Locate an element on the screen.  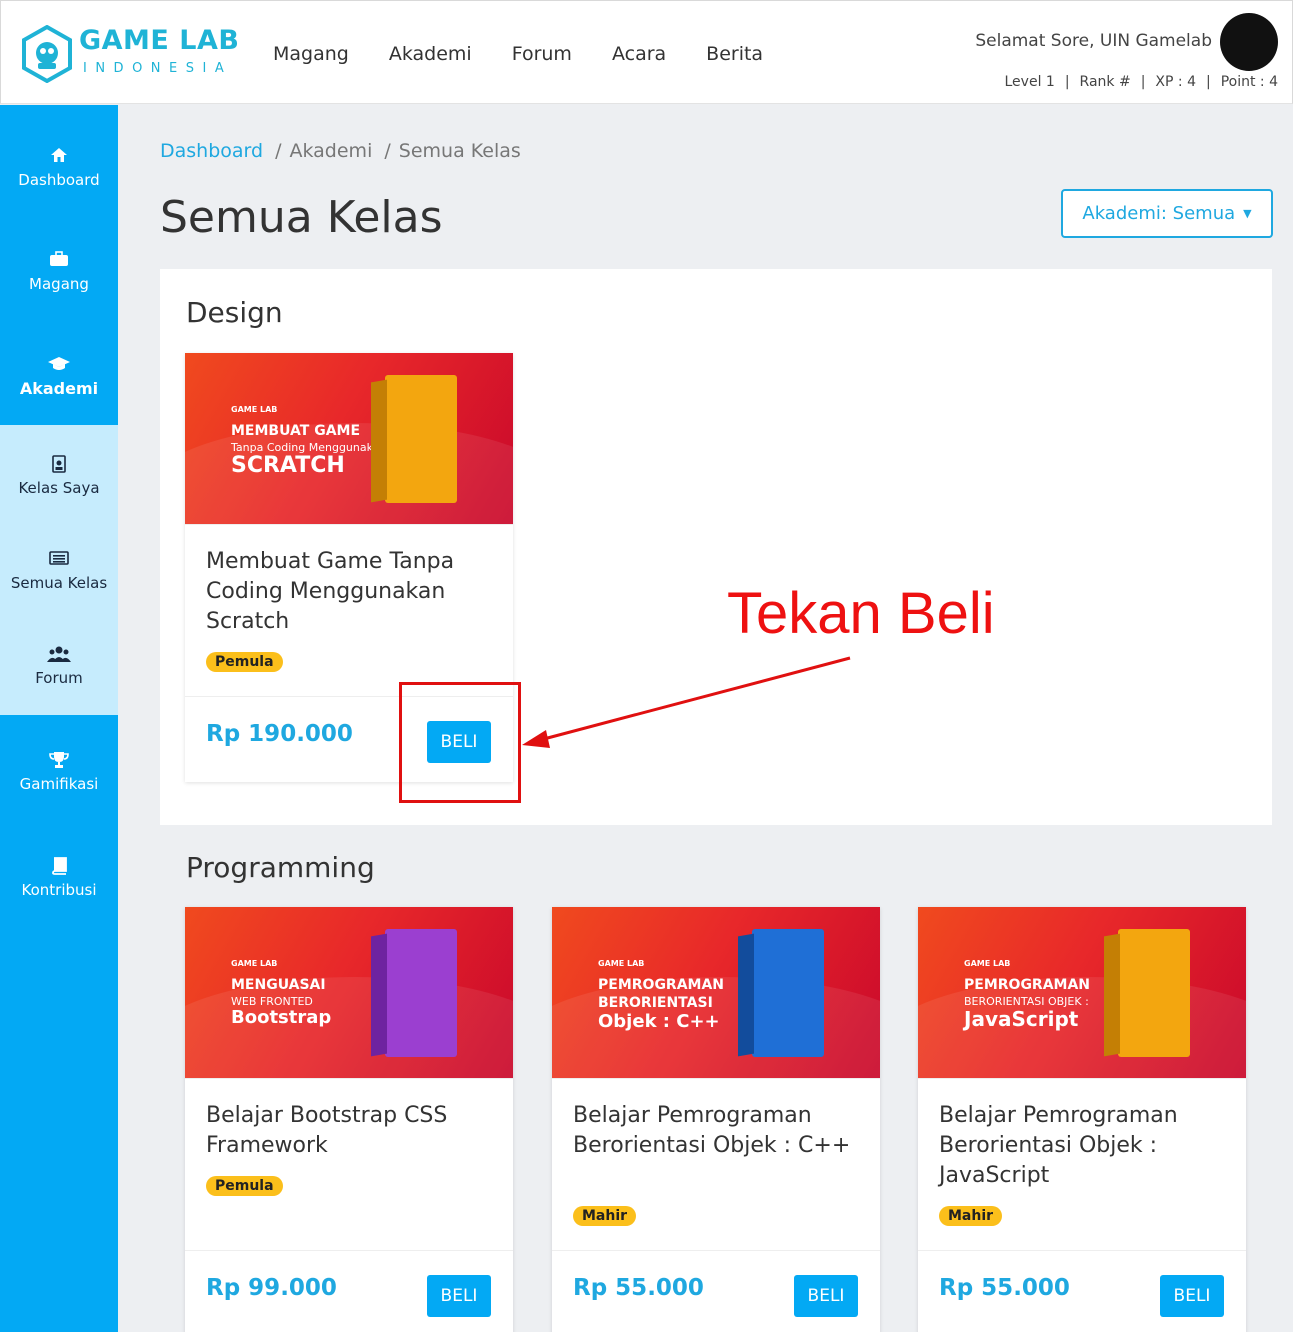
caret-down-icon: ▼ is located at coordinates (1247, 213).